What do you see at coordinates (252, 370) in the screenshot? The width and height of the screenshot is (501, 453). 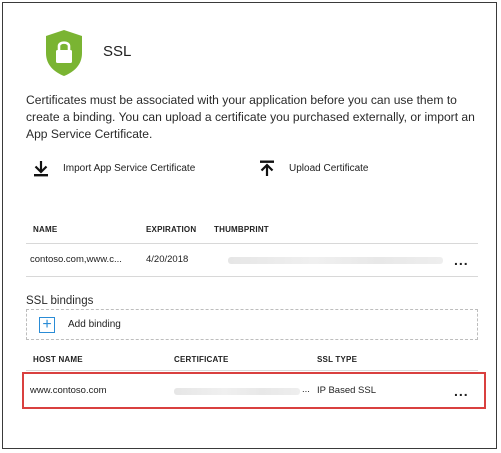 I see `bindings-header-divider` at bounding box center [252, 370].